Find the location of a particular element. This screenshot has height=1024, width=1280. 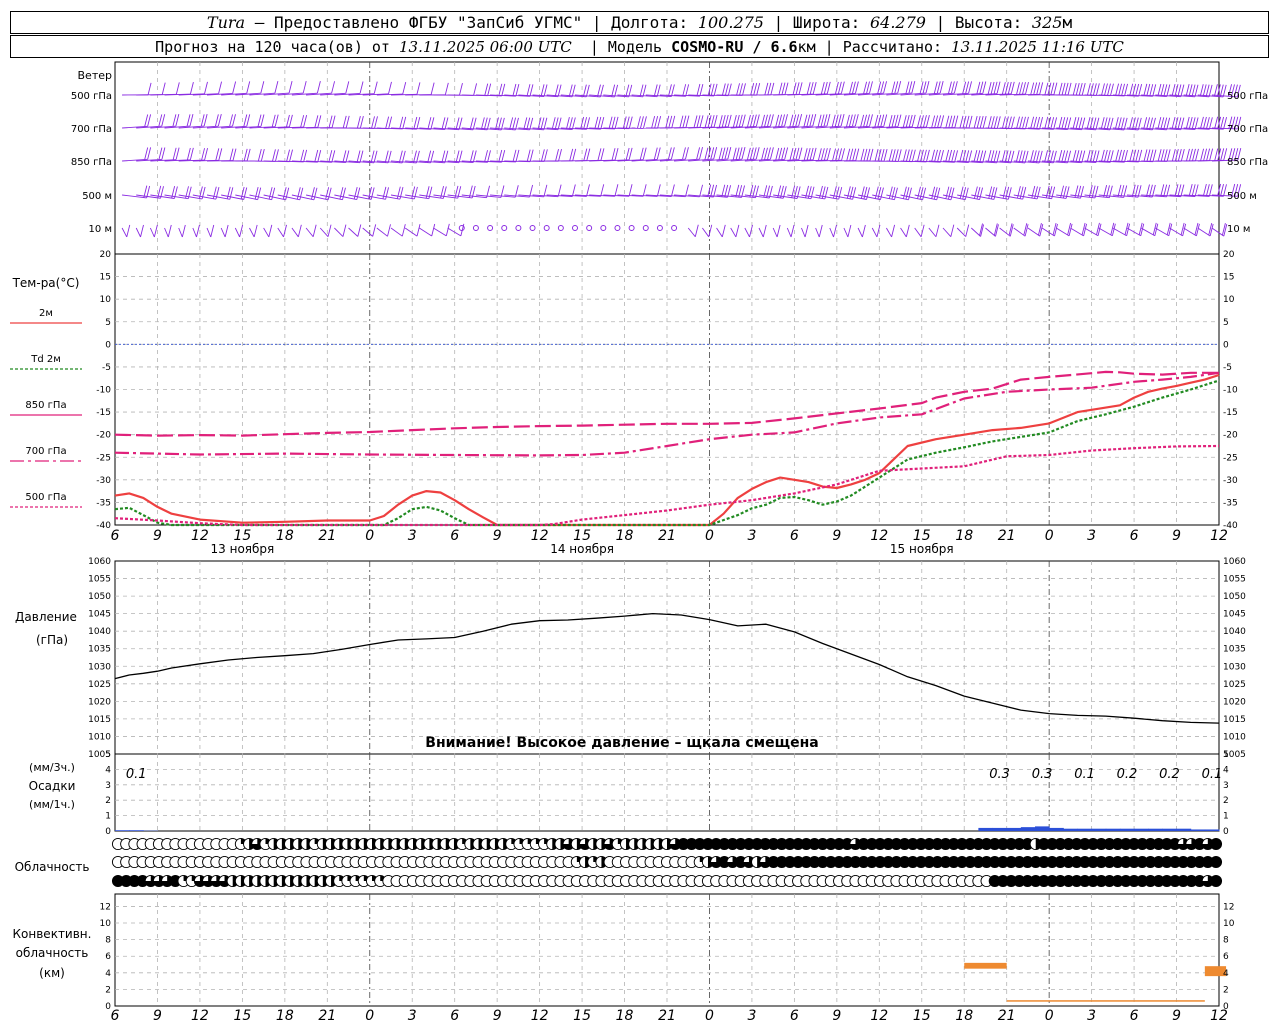

hour-tick-label: 0 is located at coordinates (1049, 536).